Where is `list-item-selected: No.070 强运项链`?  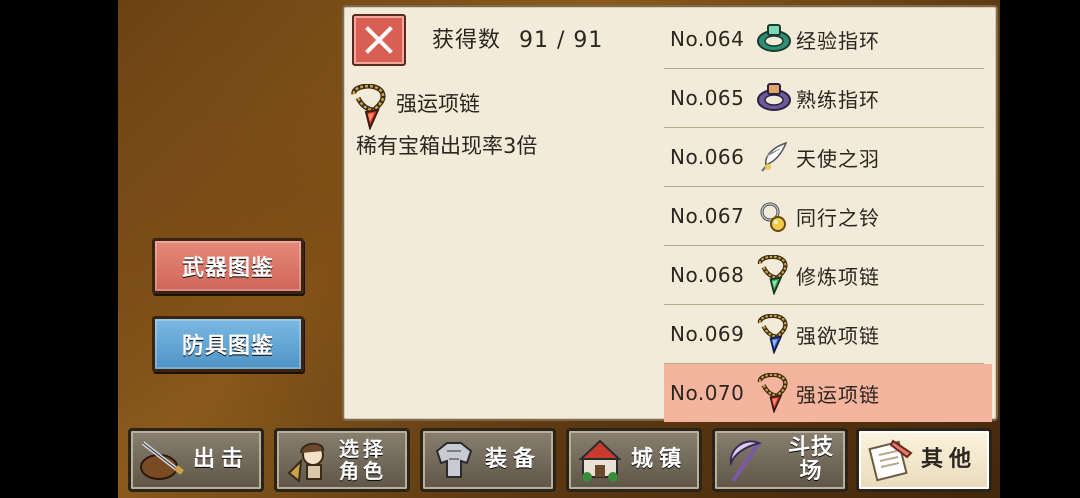
list-item-selected: No.070 强运项链 is located at coordinates (828, 393).